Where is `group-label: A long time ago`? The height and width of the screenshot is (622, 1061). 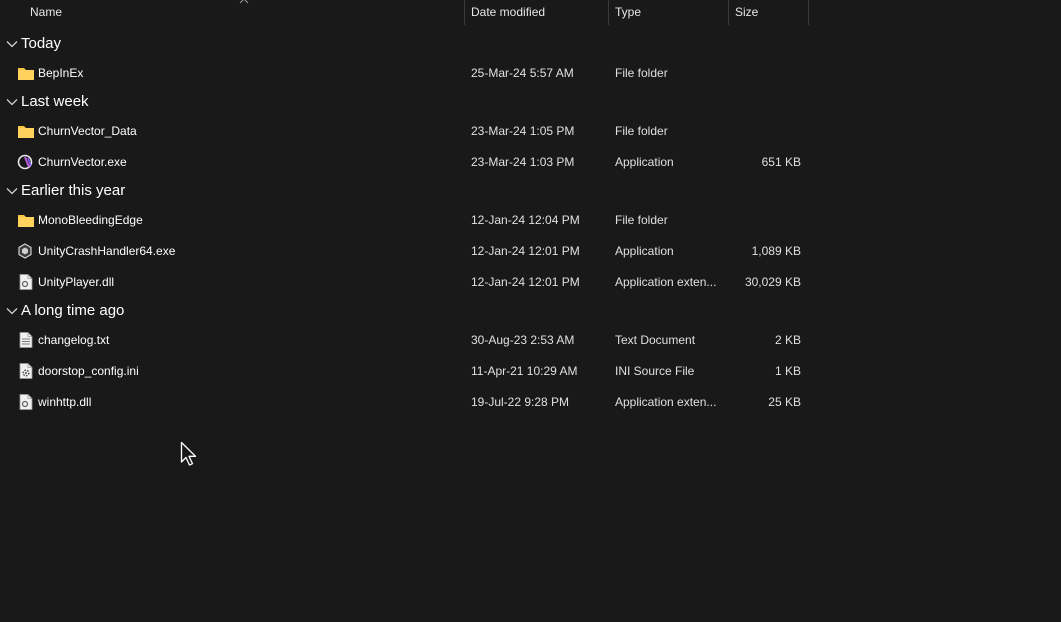 group-label: A long time ago is located at coordinates (73, 310).